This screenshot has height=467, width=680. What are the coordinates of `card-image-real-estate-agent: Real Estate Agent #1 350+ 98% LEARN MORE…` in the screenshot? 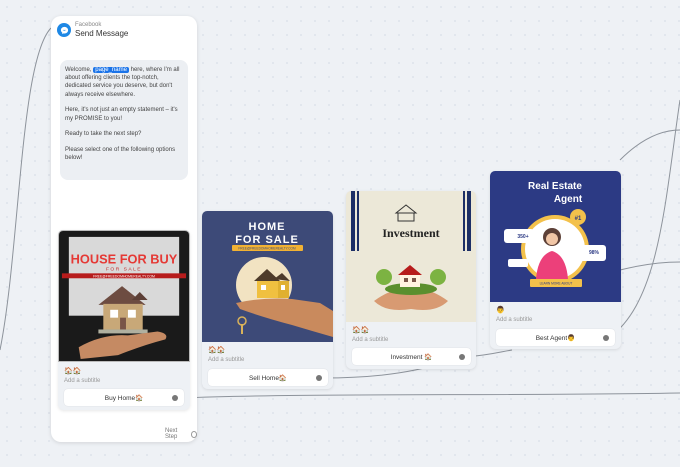 It's located at (555, 236).